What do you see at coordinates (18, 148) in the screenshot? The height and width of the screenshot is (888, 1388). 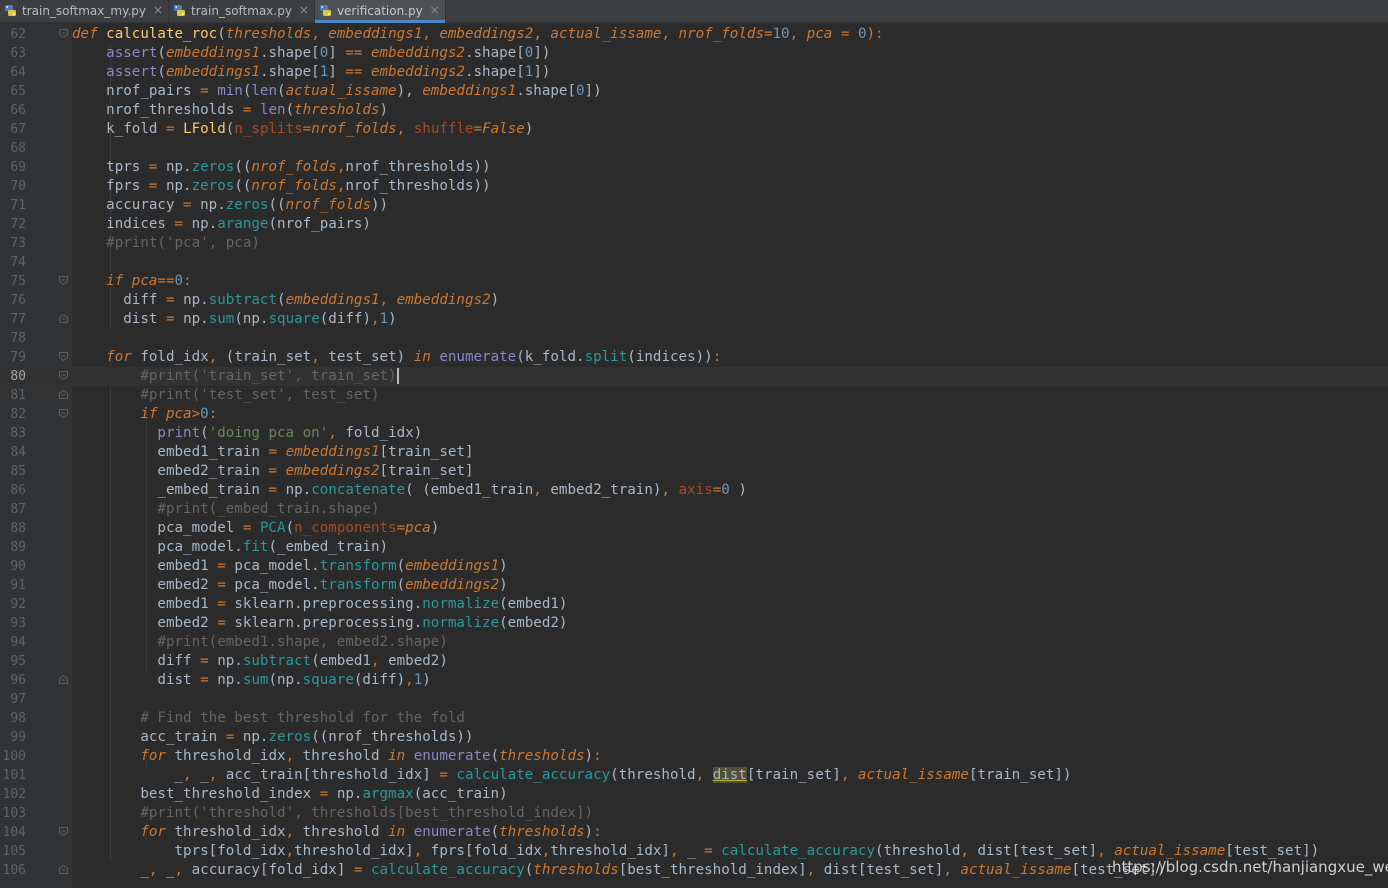 I see `line-number: 68` at bounding box center [18, 148].